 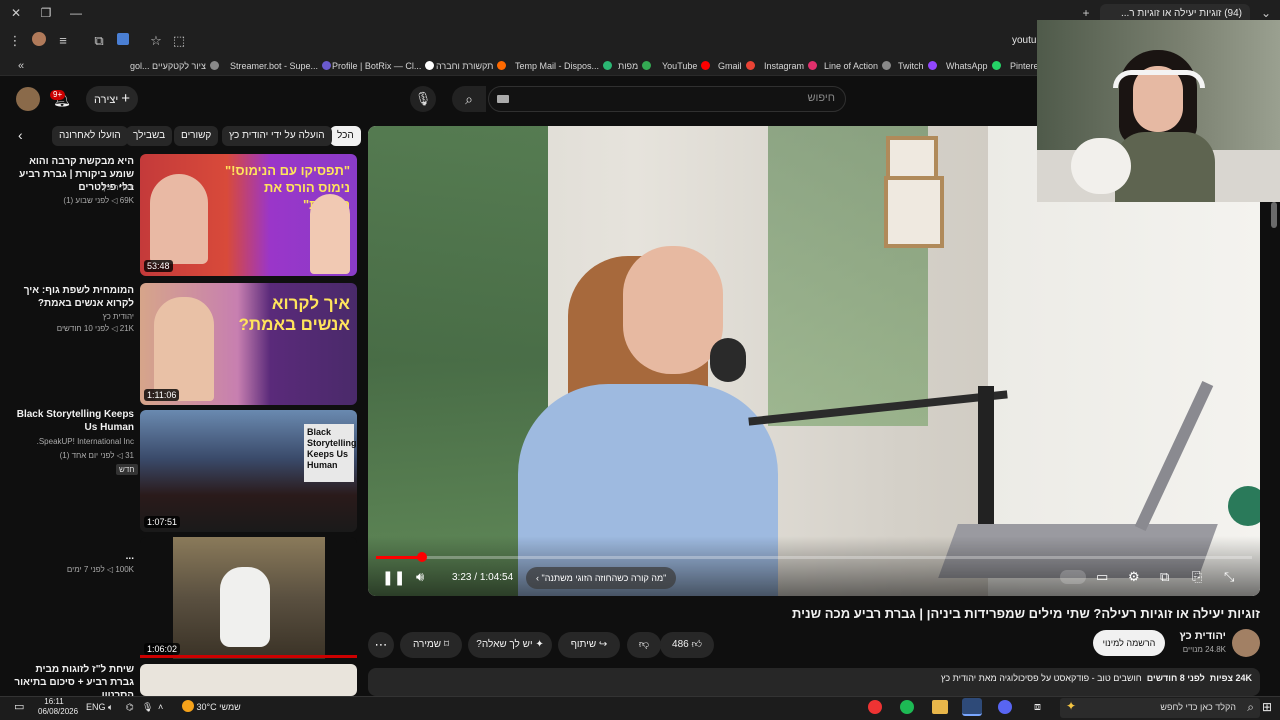 What do you see at coordinates (100, 569) in the screenshot?
I see `video-meta: 100K ◁ לפני 7 ימים` at bounding box center [100, 569].